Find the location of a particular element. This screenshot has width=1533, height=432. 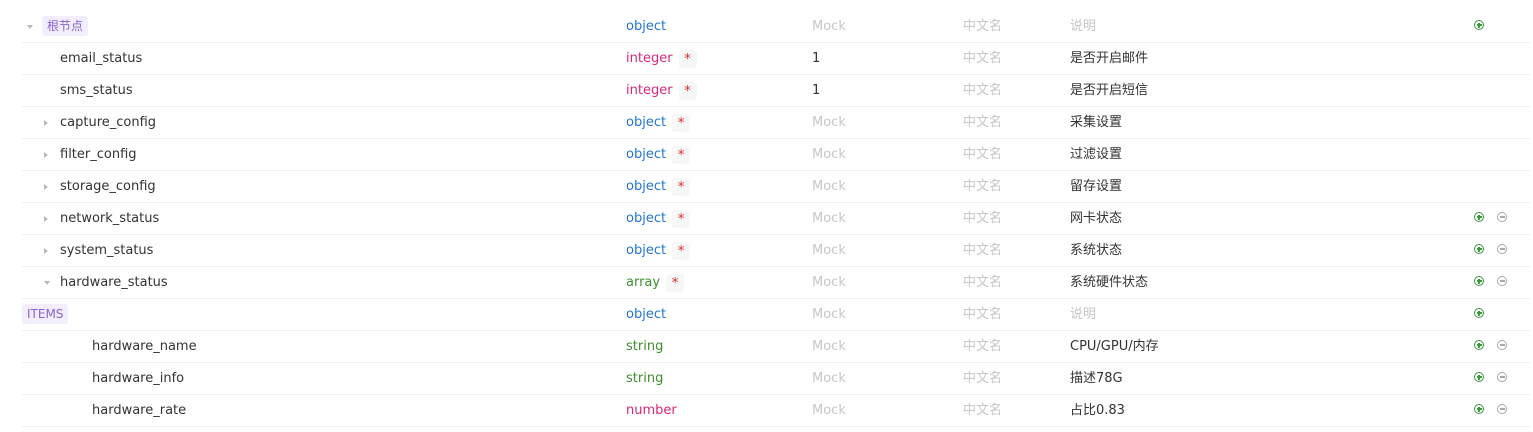

table-row: filter_config object * Mock 中文名 过滤设置 is located at coordinates (776, 155).